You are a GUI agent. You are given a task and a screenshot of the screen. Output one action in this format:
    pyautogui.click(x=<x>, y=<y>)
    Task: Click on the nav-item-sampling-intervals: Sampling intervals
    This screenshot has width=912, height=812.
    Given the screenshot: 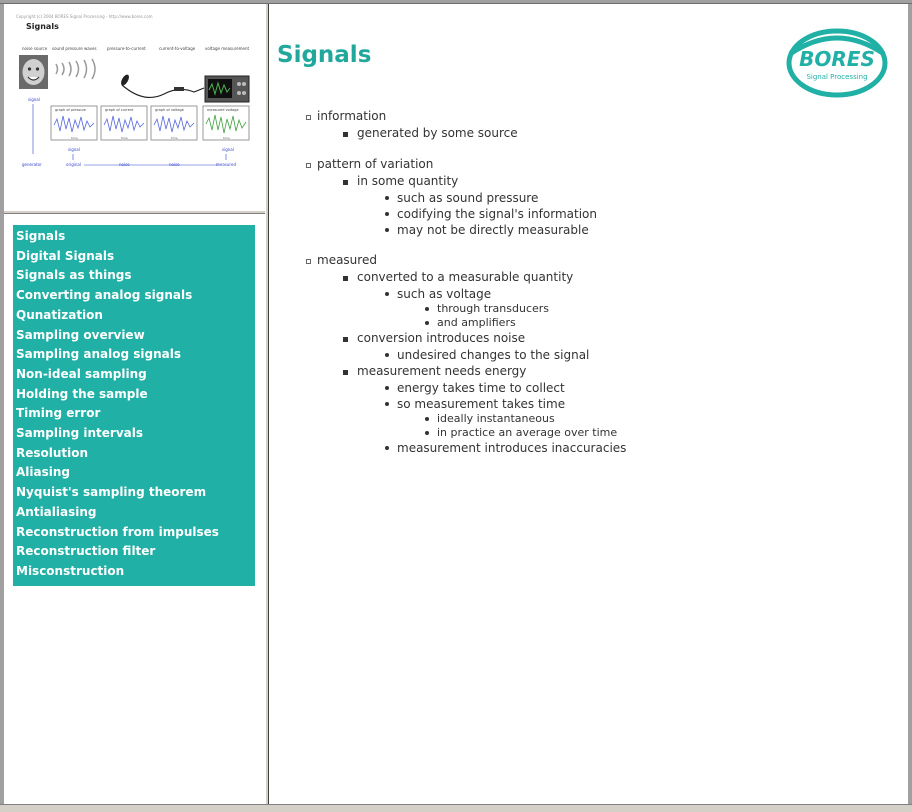 What is the action you would take?
    pyautogui.click(x=134, y=434)
    